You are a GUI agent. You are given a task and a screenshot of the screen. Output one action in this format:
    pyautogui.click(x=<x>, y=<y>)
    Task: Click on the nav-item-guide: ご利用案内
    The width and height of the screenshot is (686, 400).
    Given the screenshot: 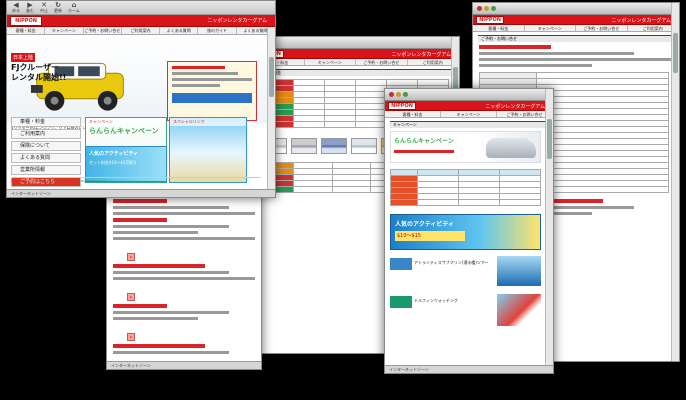 What is the action you would take?
    pyautogui.click(x=141, y=30)
    